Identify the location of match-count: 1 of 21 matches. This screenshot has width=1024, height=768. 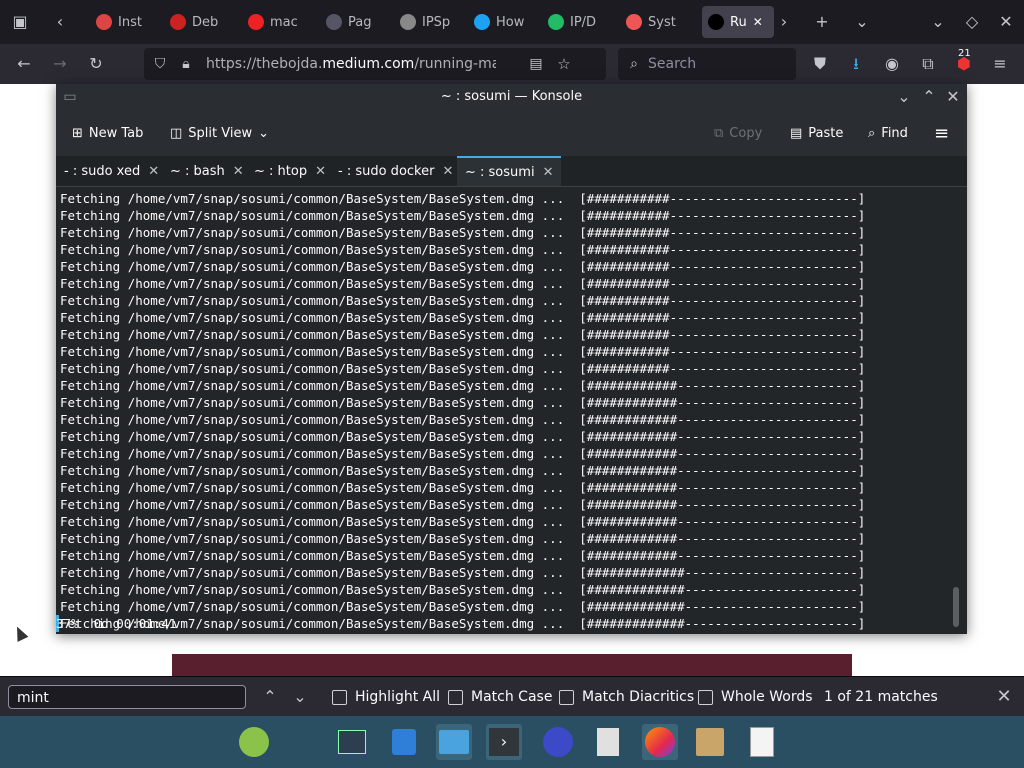
(881, 697).